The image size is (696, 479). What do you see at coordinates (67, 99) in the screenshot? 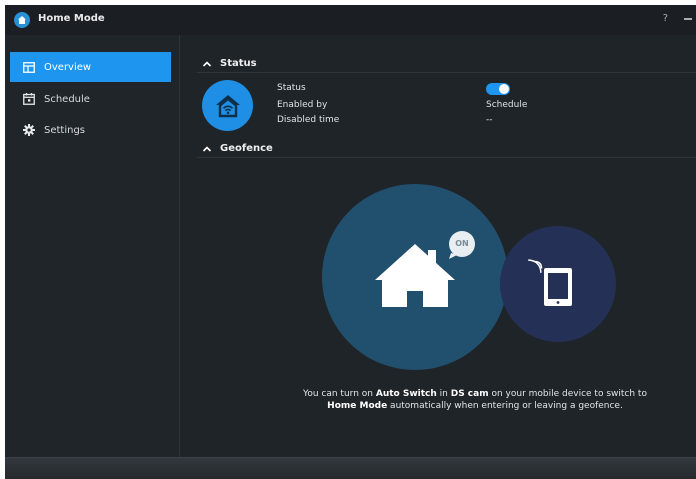
I see `sidebar-item-label: Schedule` at bounding box center [67, 99].